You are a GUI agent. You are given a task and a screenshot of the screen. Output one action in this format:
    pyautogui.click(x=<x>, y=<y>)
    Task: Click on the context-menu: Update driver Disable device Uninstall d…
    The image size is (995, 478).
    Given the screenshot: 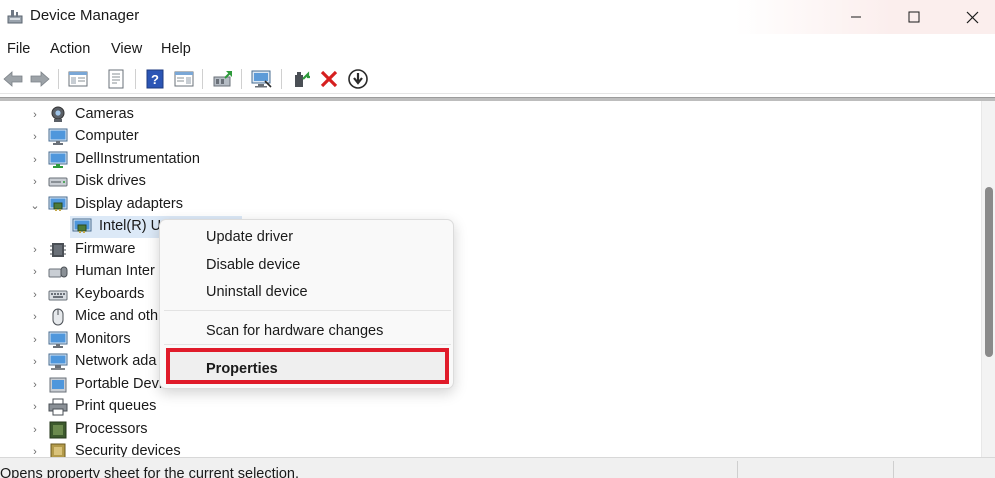 What is the action you would take?
    pyautogui.click(x=306, y=304)
    